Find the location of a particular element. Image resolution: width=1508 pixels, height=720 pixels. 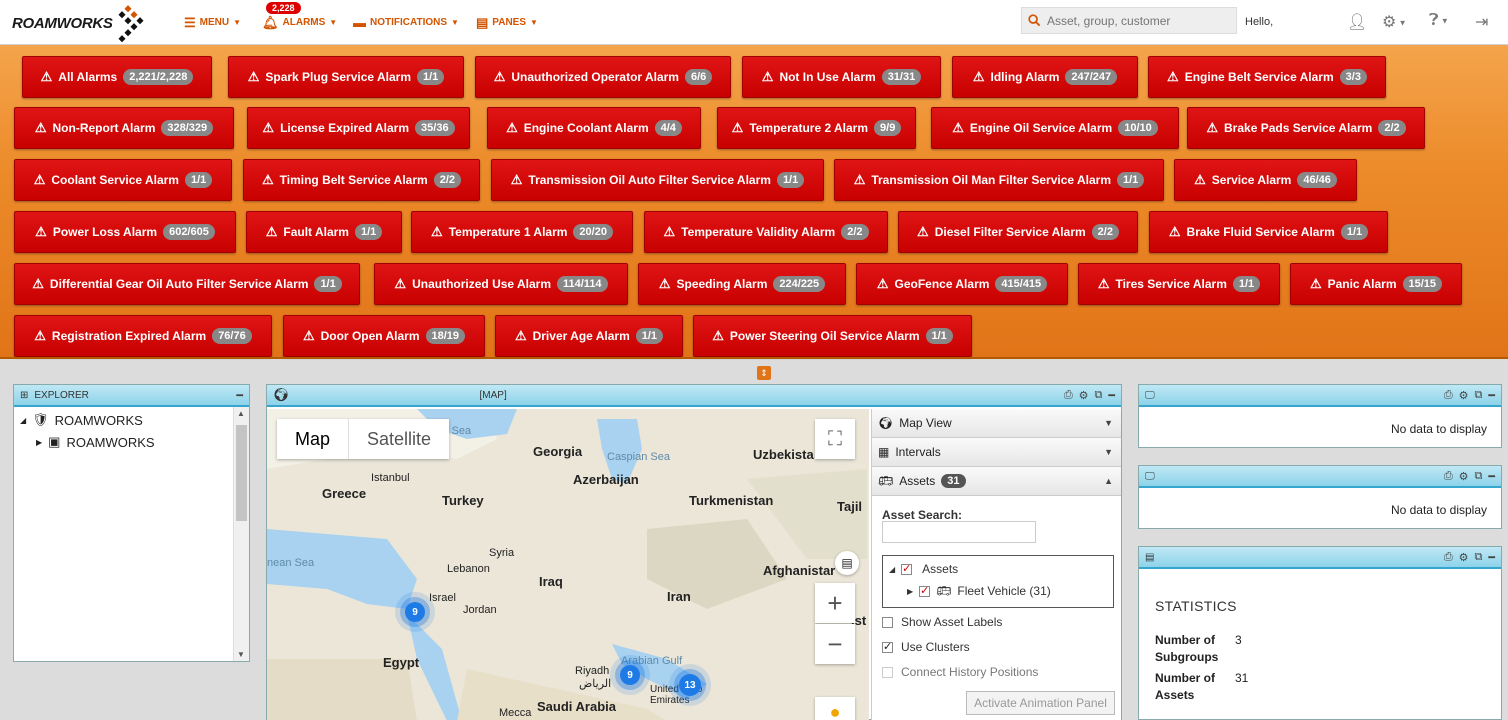

tree-root-node: ◢ 🛡︎ ROAMWORKS is located at coordinates (81, 420).